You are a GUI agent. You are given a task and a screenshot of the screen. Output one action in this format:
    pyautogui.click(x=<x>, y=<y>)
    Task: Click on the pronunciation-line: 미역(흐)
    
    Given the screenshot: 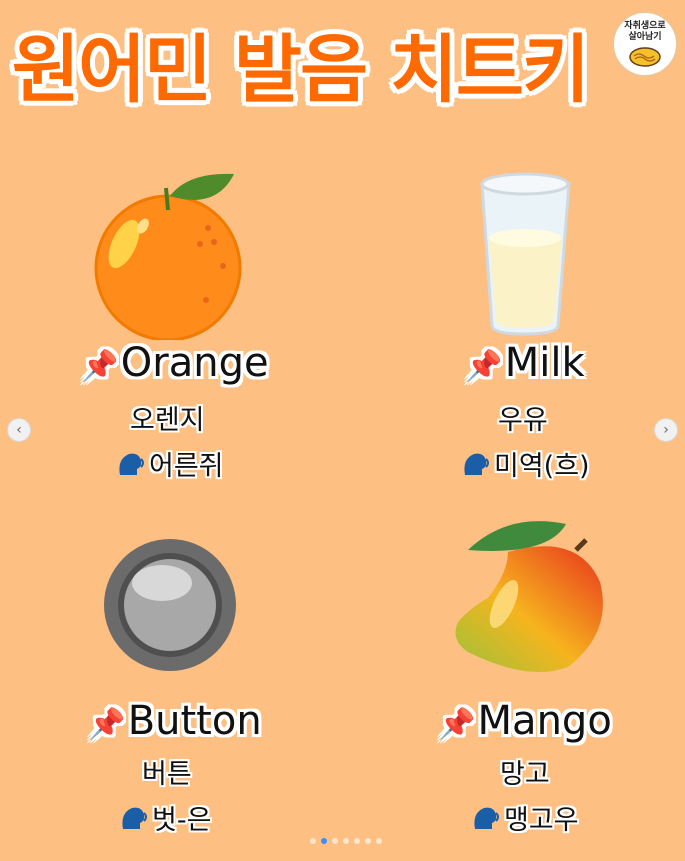 What is the action you would take?
    pyautogui.click(x=525, y=463)
    